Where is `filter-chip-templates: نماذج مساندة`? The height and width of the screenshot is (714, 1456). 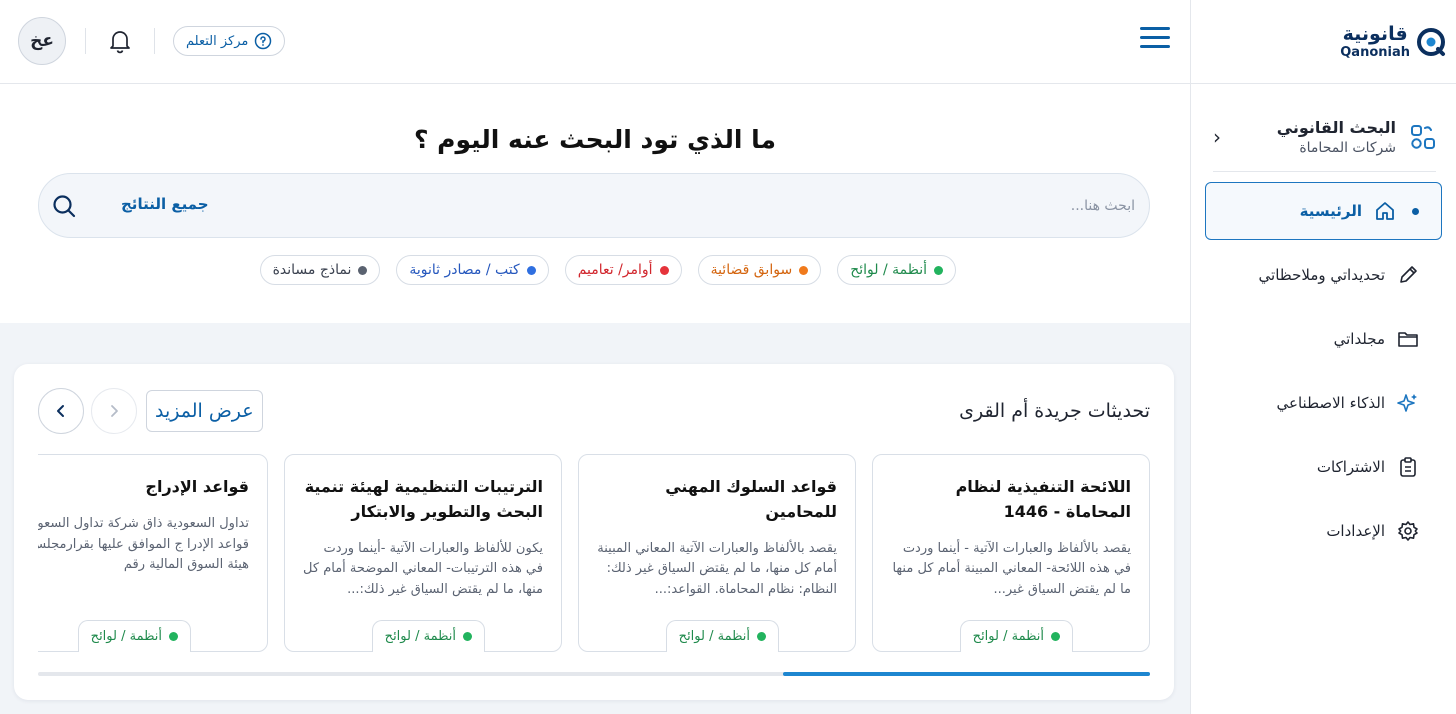
filter-chip-templates: نماذج مساندة is located at coordinates (320, 270).